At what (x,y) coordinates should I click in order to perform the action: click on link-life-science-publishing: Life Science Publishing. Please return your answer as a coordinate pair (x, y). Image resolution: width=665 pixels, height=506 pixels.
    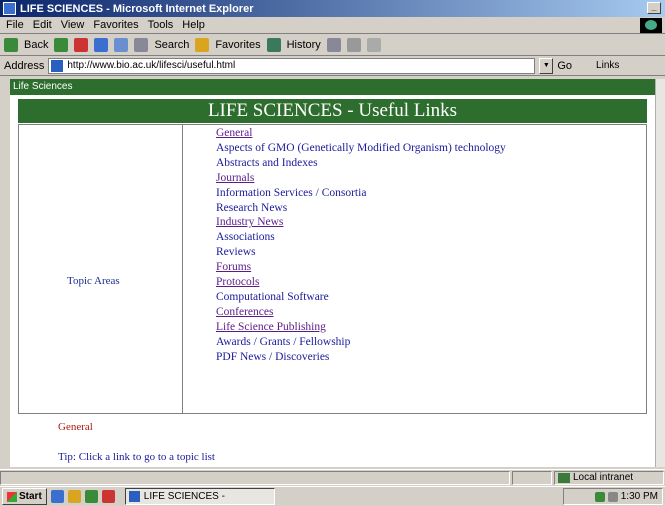
    Looking at the image, I should click on (361, 327).